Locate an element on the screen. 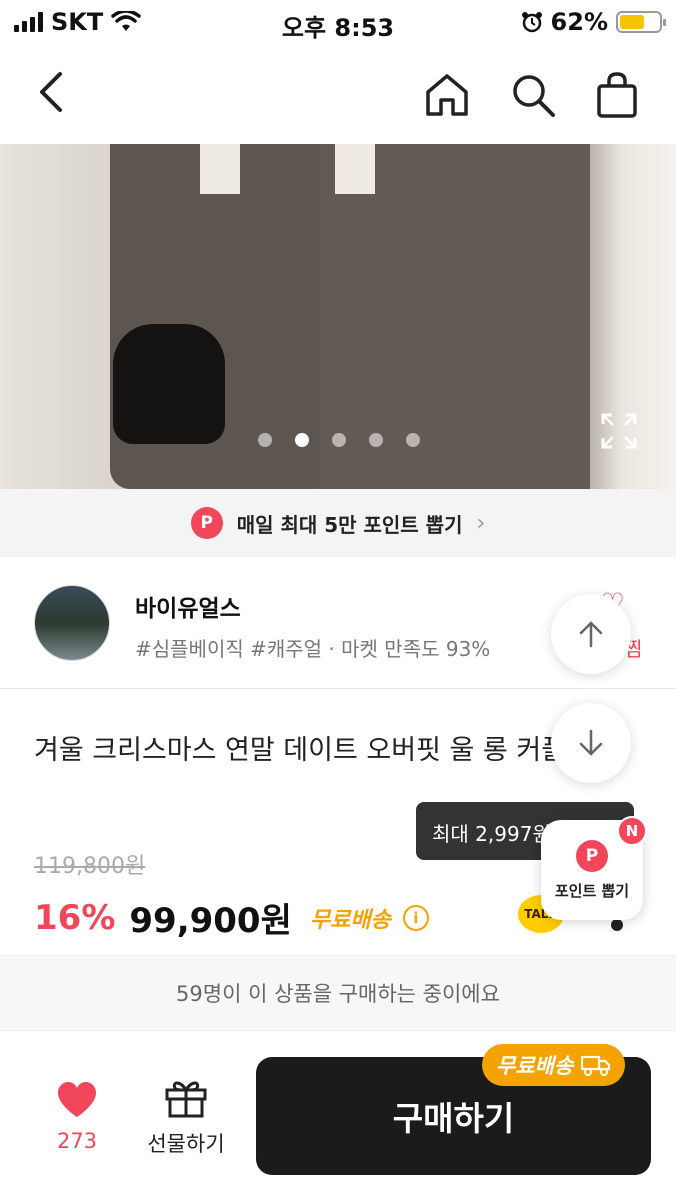  gift-label: 선물하기 is located at coordinates (186, 1144).